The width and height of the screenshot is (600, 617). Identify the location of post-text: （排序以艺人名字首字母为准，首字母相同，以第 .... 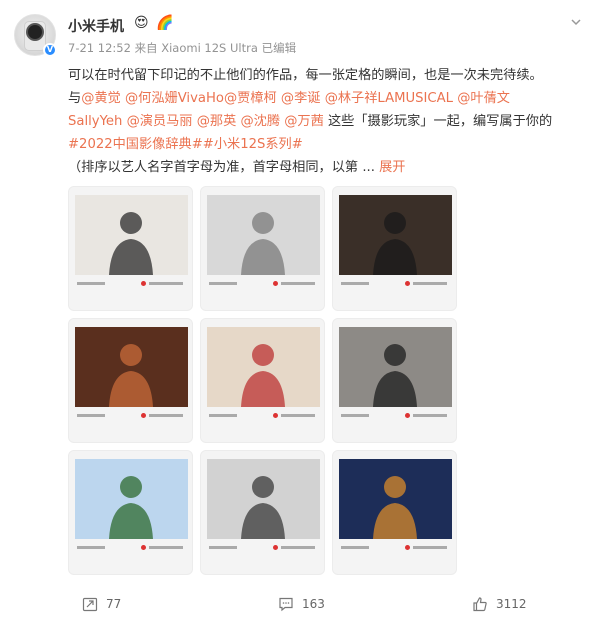
(224, 167).